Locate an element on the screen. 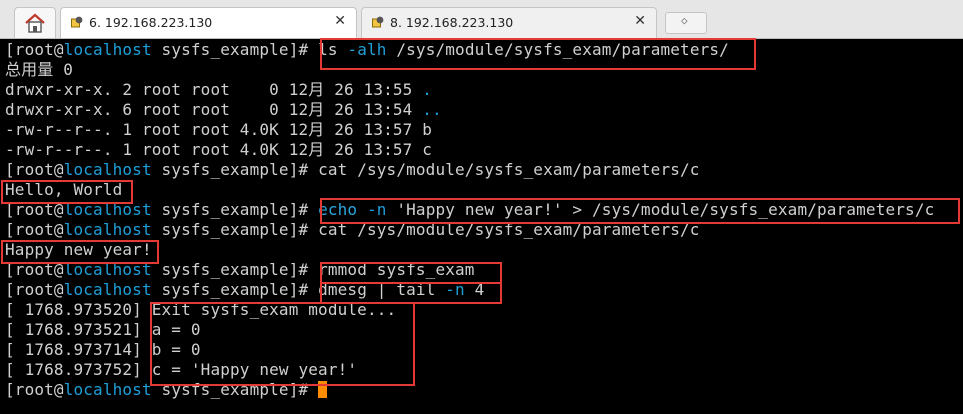  new-tab-button: ◇ is located at coordinates (686, 23).